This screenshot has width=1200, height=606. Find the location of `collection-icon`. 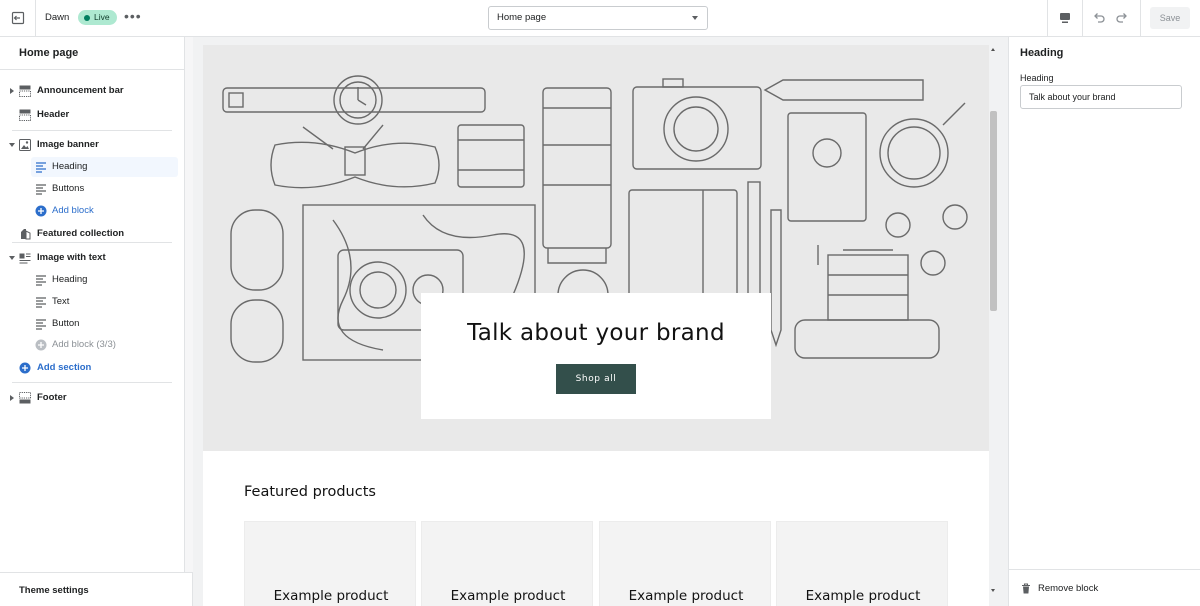

collection-icon is located at coordinates (26, 234).